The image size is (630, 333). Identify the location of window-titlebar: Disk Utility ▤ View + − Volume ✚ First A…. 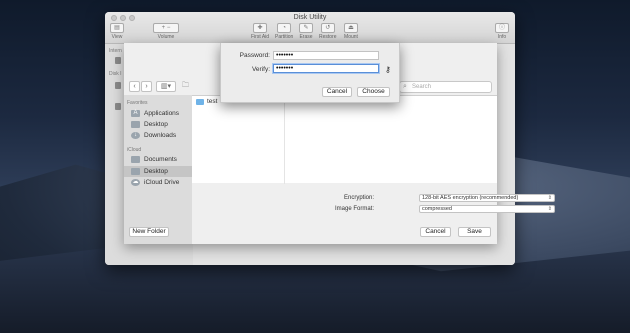
(310, 28).